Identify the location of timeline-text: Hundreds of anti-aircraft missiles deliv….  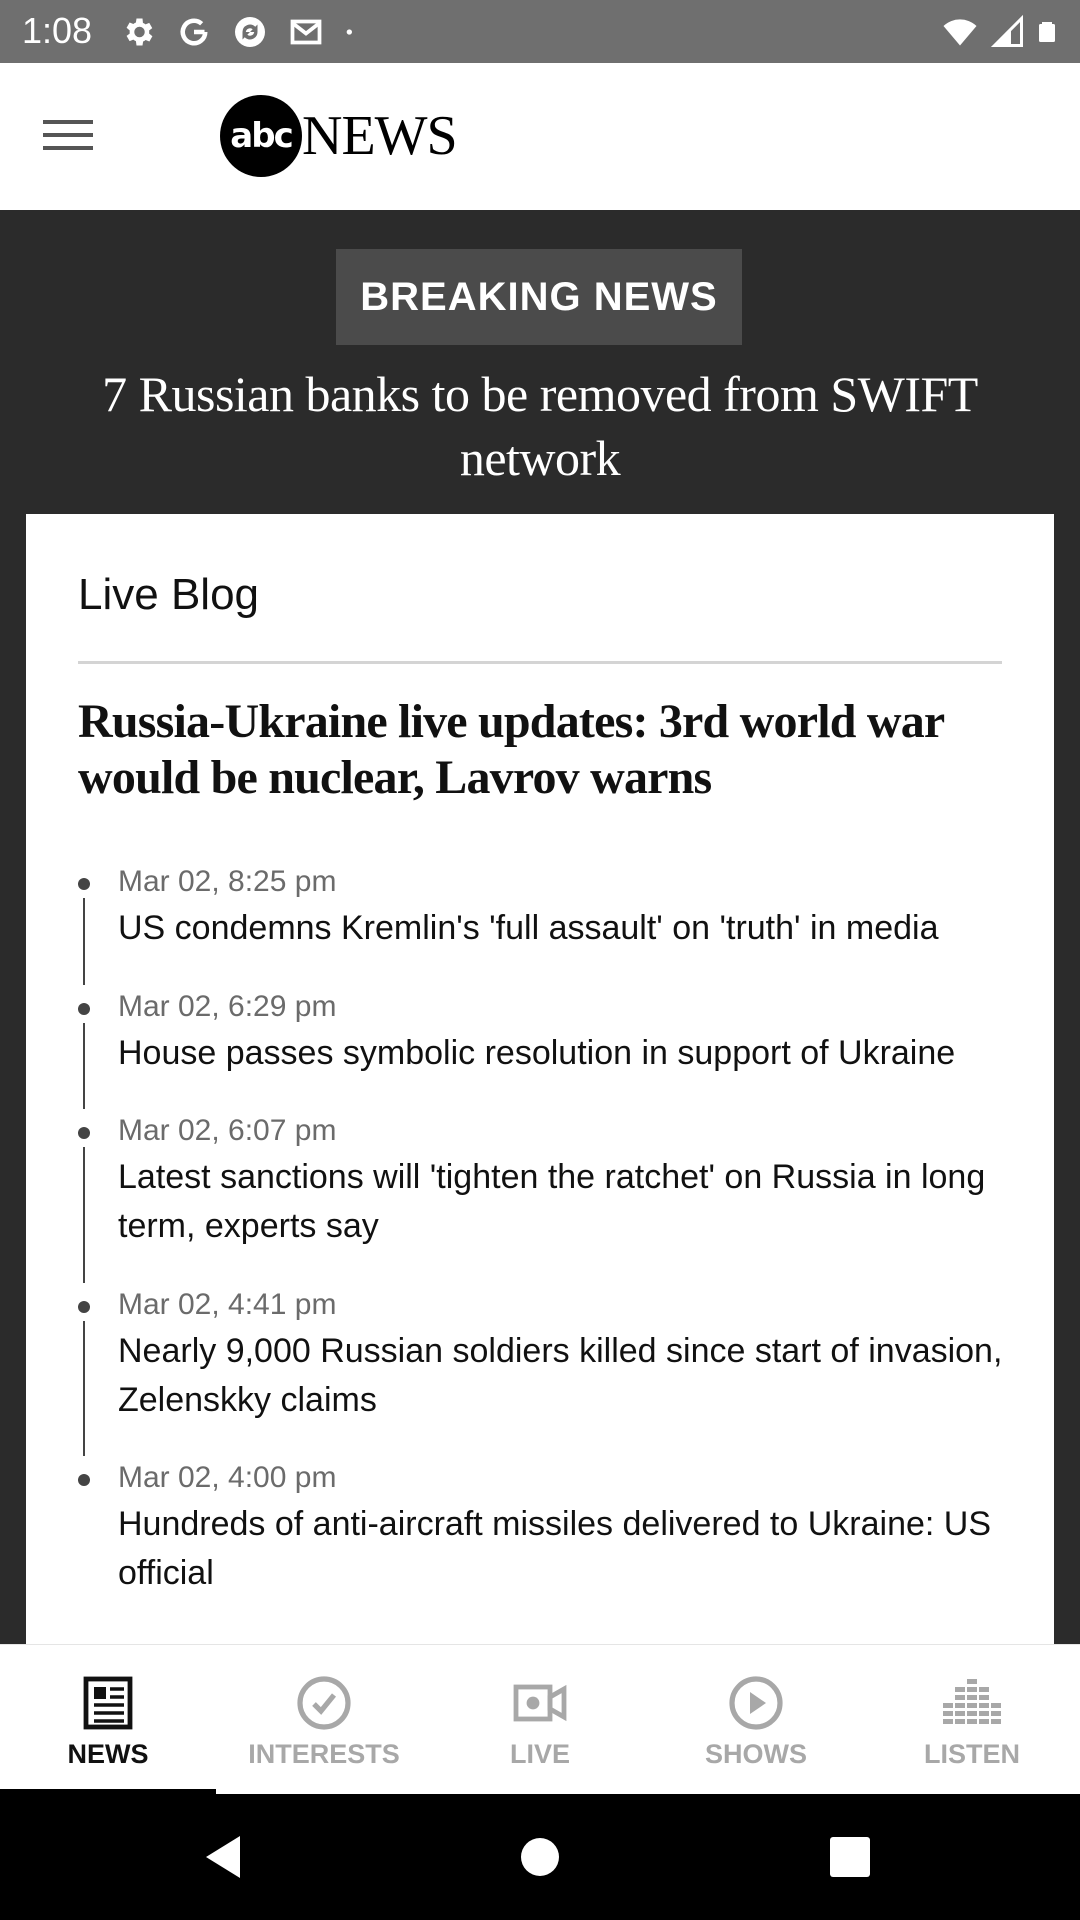
(573, 1549).